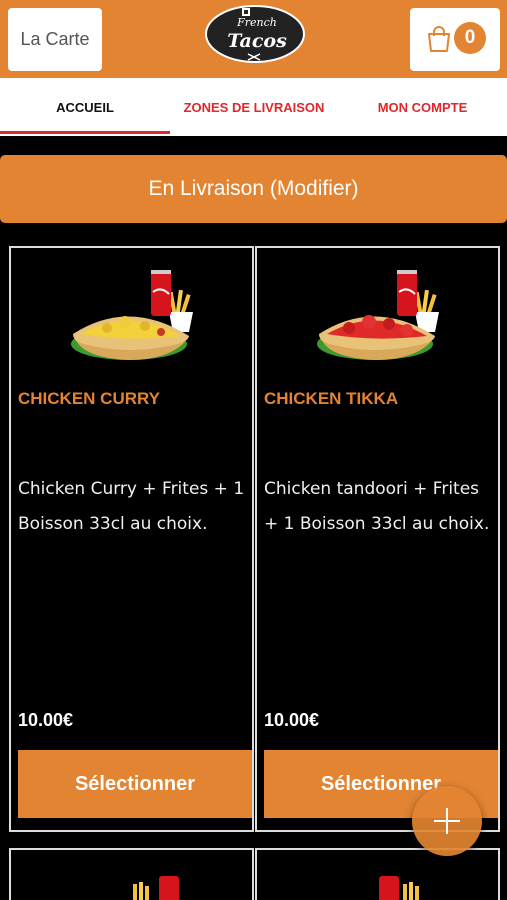 The height and width of the screenshot is (900, 507). I want to click on delivery-mode-button: En Livraison (Modifier), so click(253, 189).